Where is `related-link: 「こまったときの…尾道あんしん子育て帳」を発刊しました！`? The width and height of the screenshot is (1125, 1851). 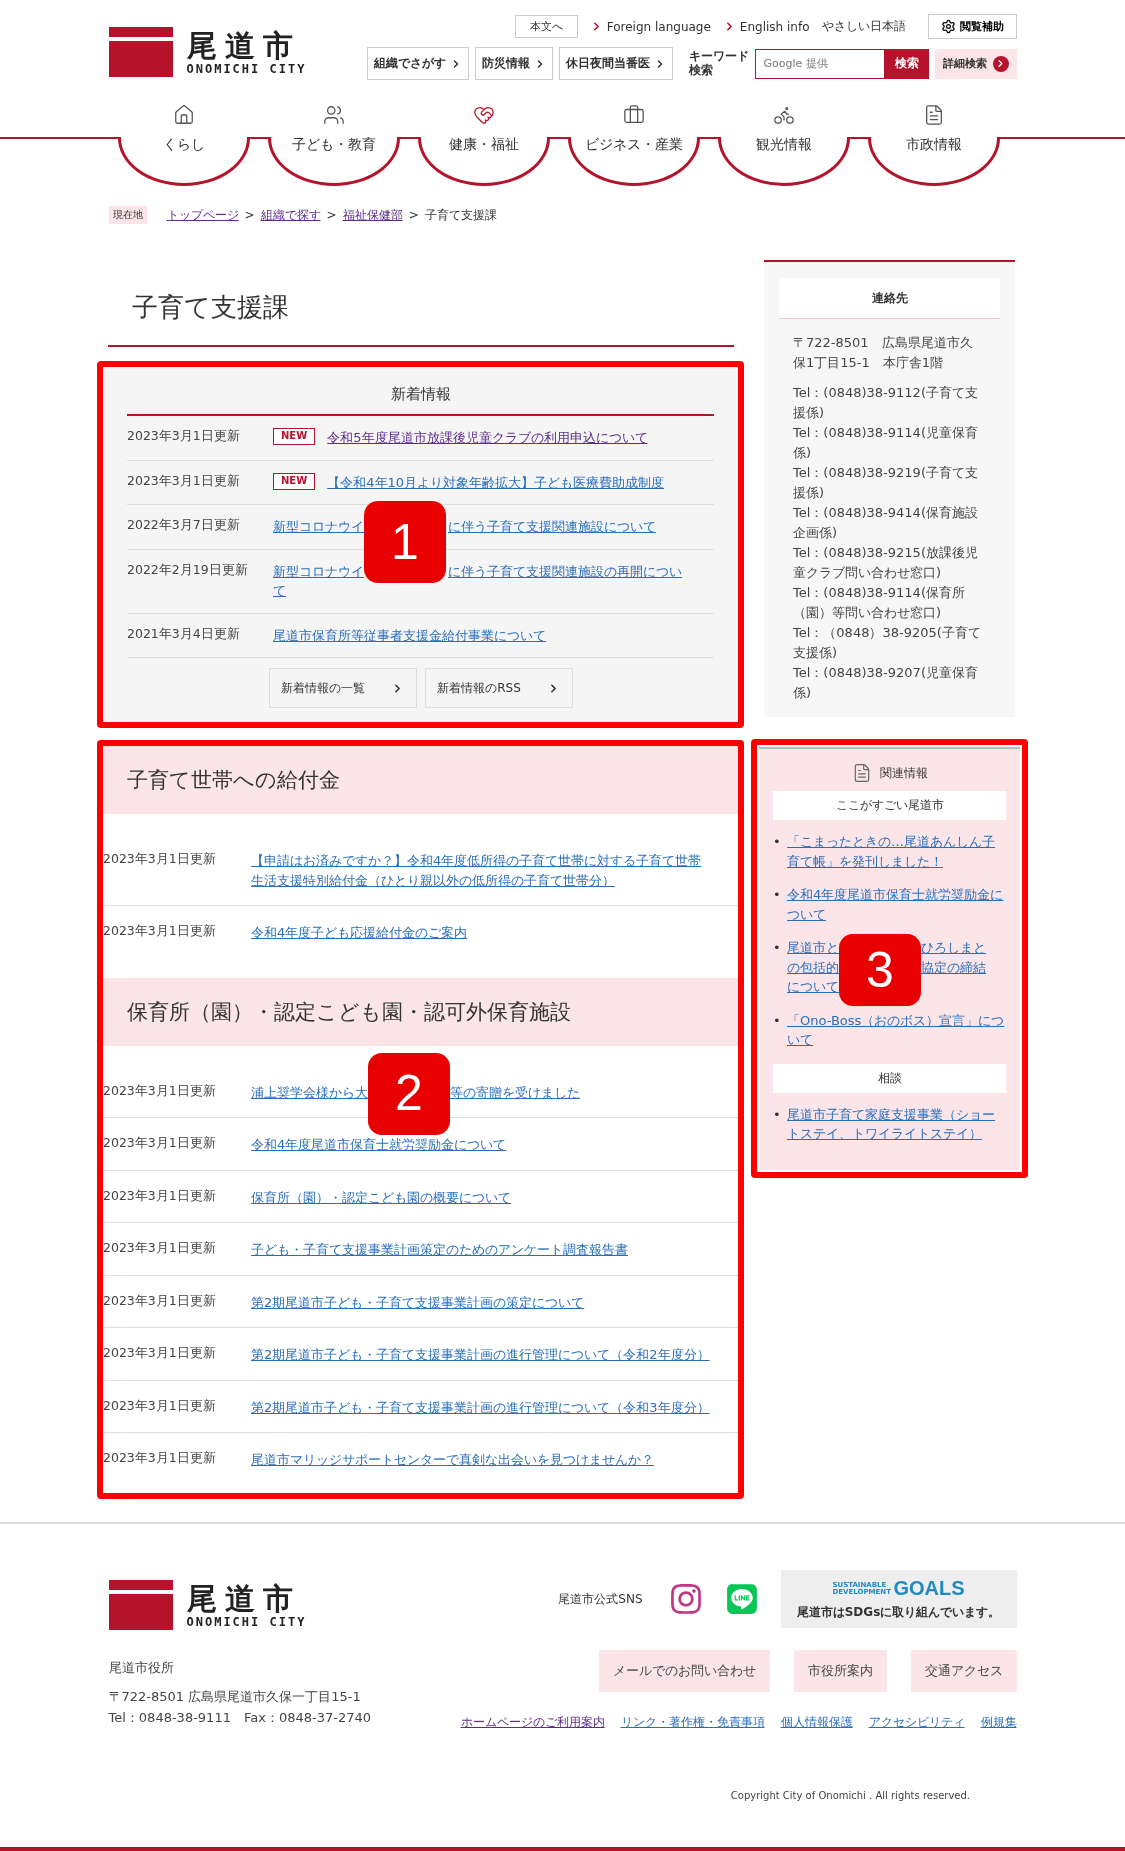
related-link: 「こまったときの…尾道あんしん子育て帳」を発刊しました！ is located at coordinates (896, 851).